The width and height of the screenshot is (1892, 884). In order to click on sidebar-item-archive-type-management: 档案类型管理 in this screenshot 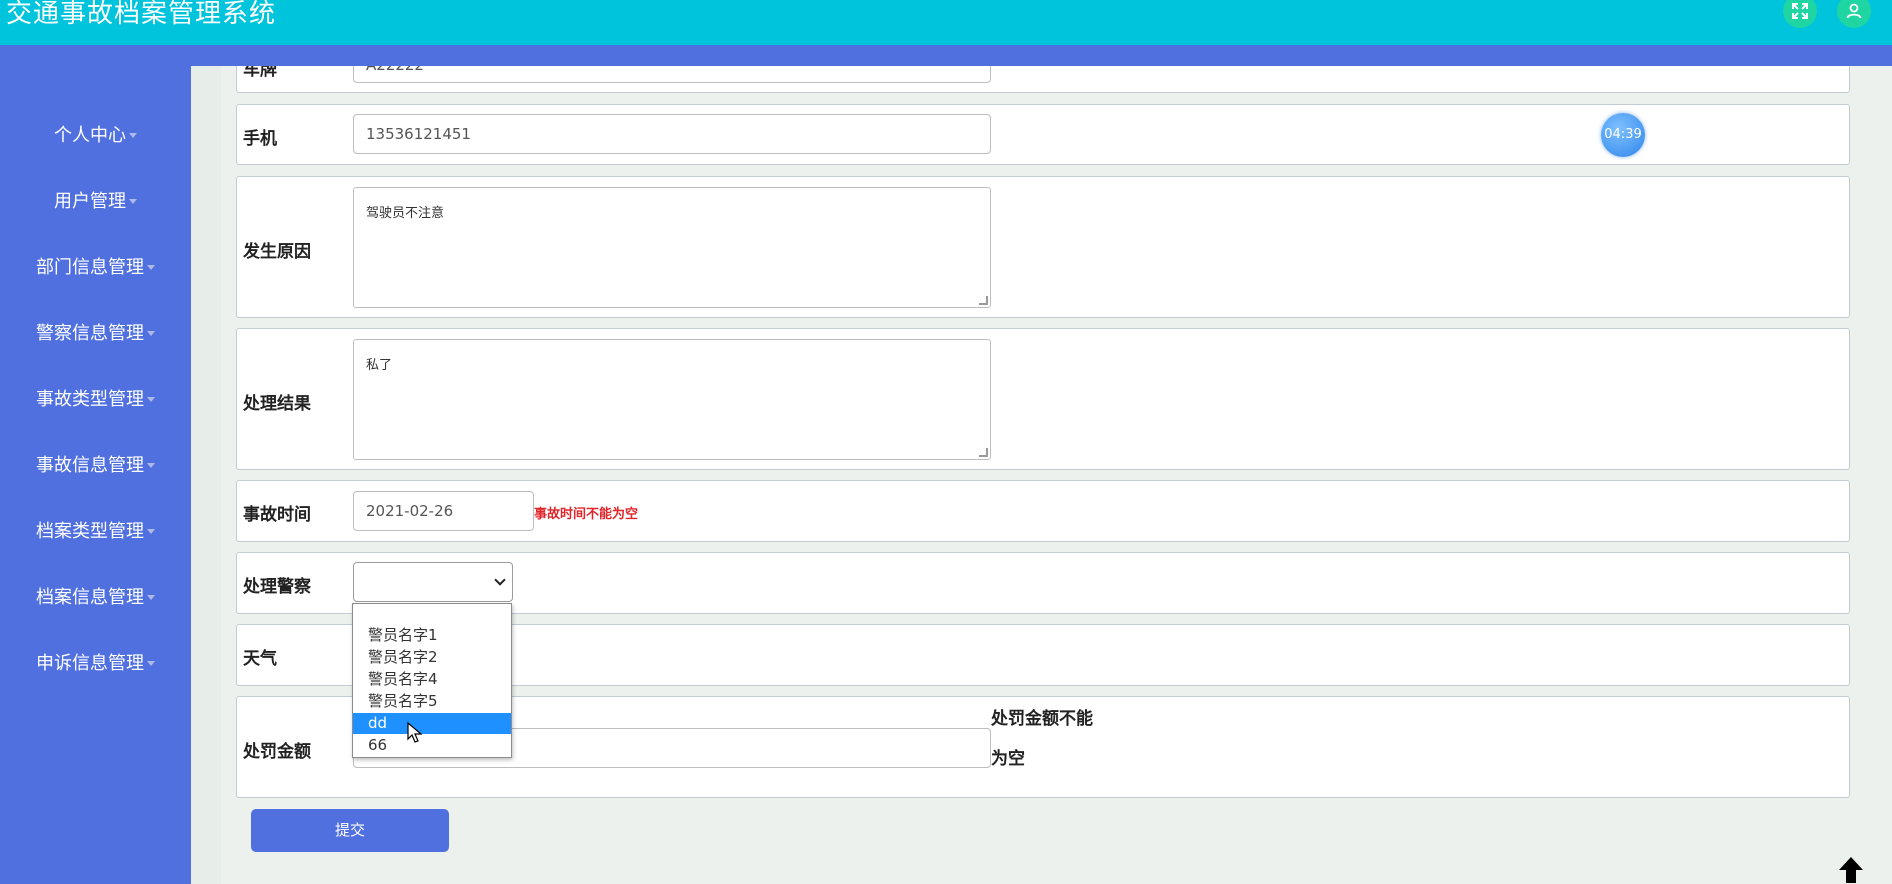, I will do `click(95, 530)`.